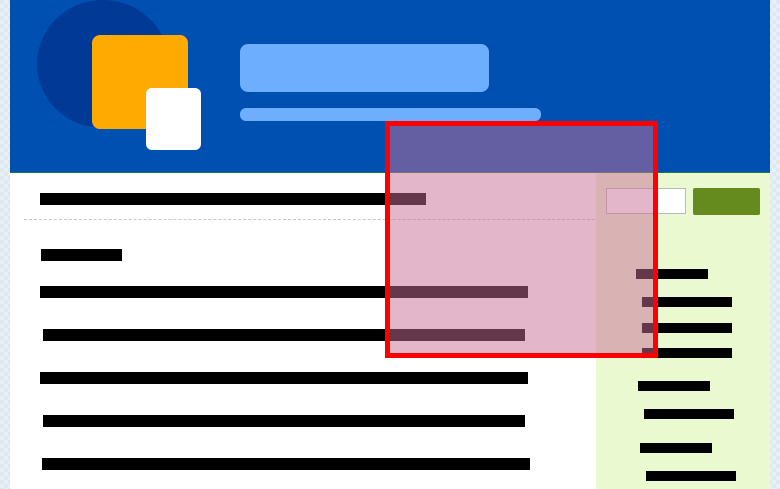 The height and width of the screenshot is (489, 780). What do you see at coordinates (364, 68) in the screenshot?
I see `site-title-placeholder` at bounding box center [364, 68].